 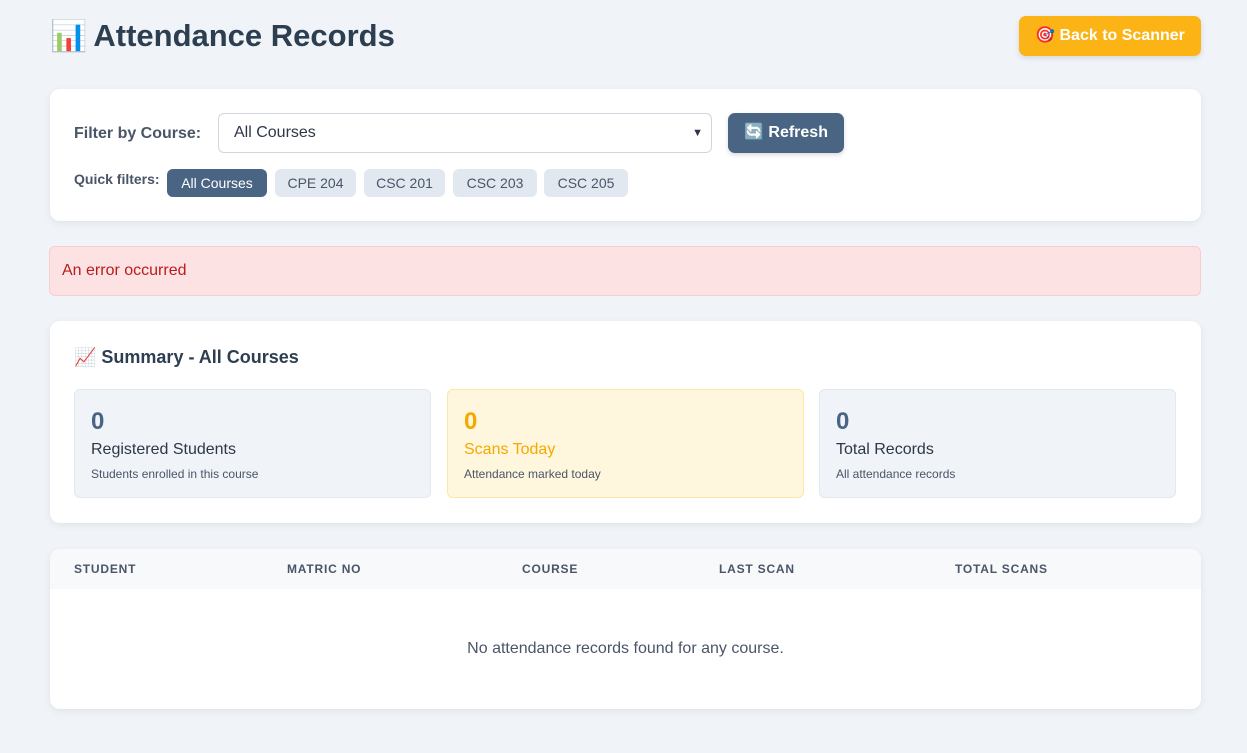 I want to click on stat-label: Scans Today, so click(x=510, y=449).